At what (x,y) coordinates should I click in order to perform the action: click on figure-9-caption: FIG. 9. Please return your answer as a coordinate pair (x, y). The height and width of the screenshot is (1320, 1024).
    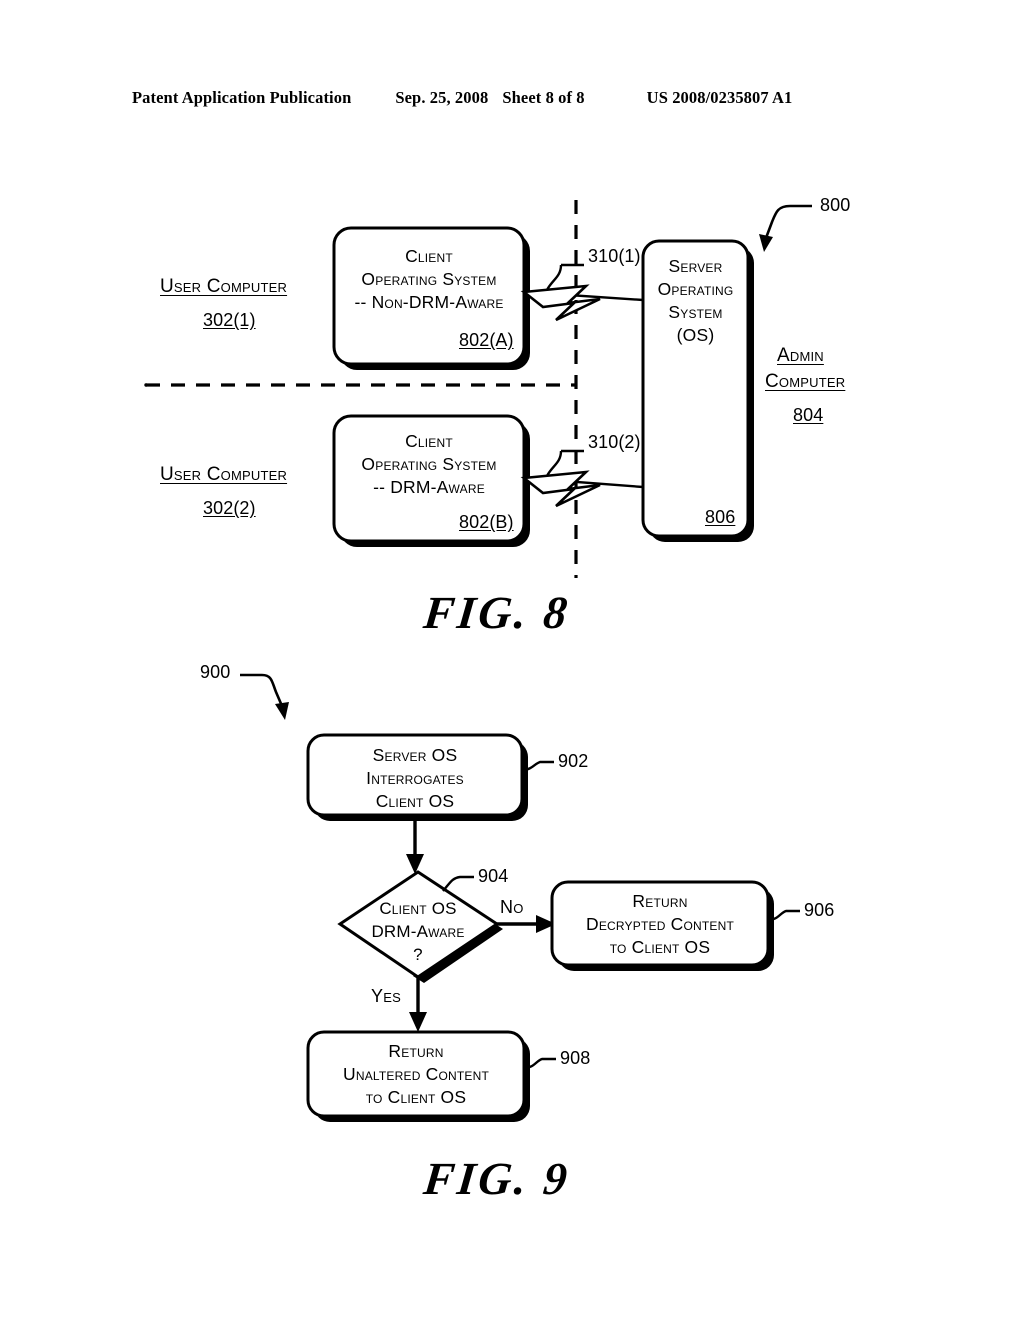
    Looking at the image, I should click on (497, 1178).